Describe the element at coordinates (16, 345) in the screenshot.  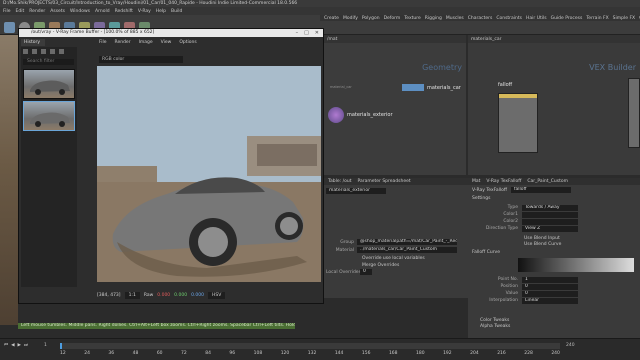
I see `playback-controls: ⏮ ◀ ▶ ⏭` at that location.